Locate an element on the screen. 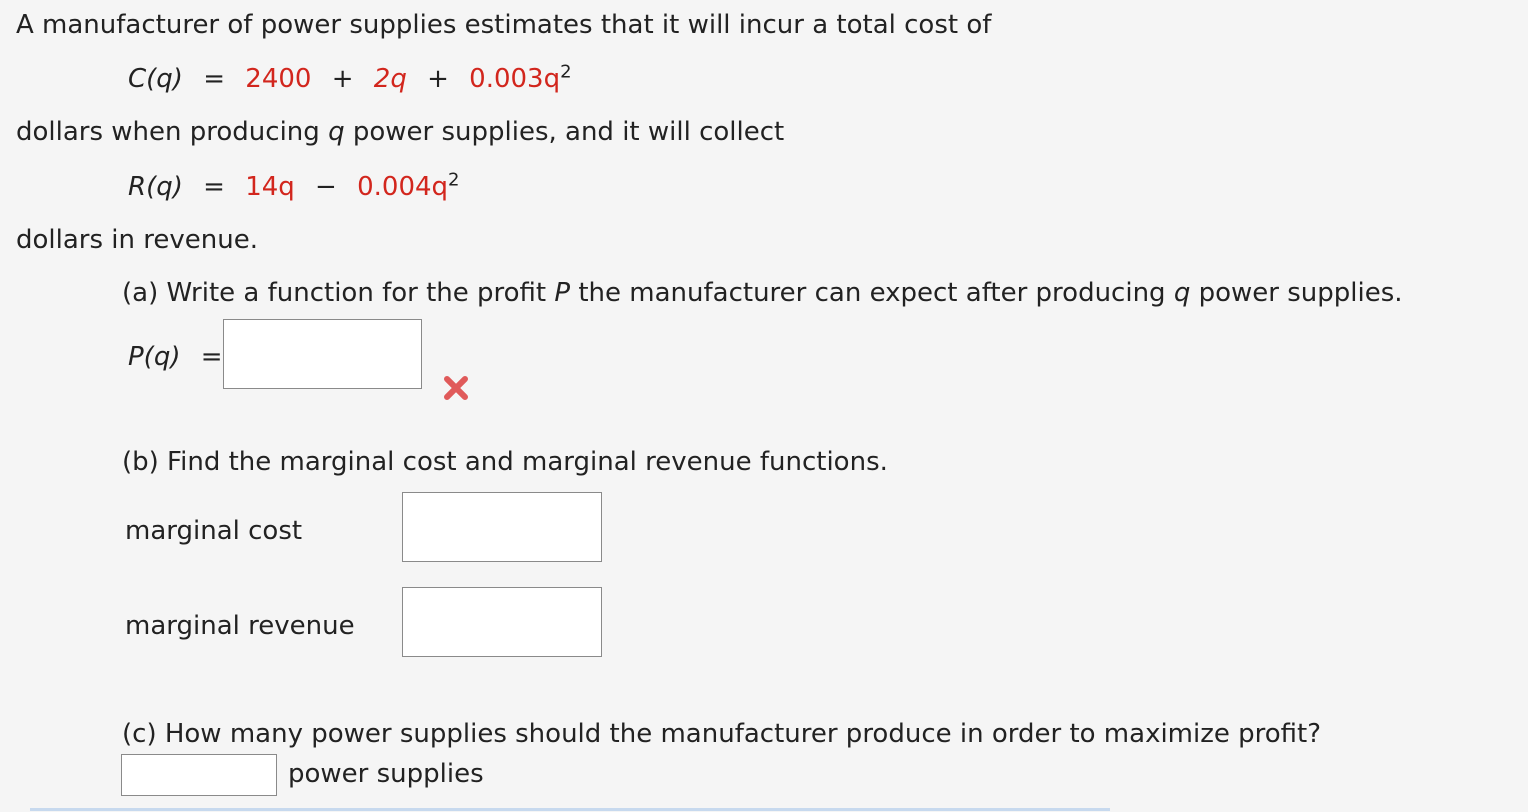 The image size is (1528, 812). marginal-cost-box is located at coordinates (502, 527).